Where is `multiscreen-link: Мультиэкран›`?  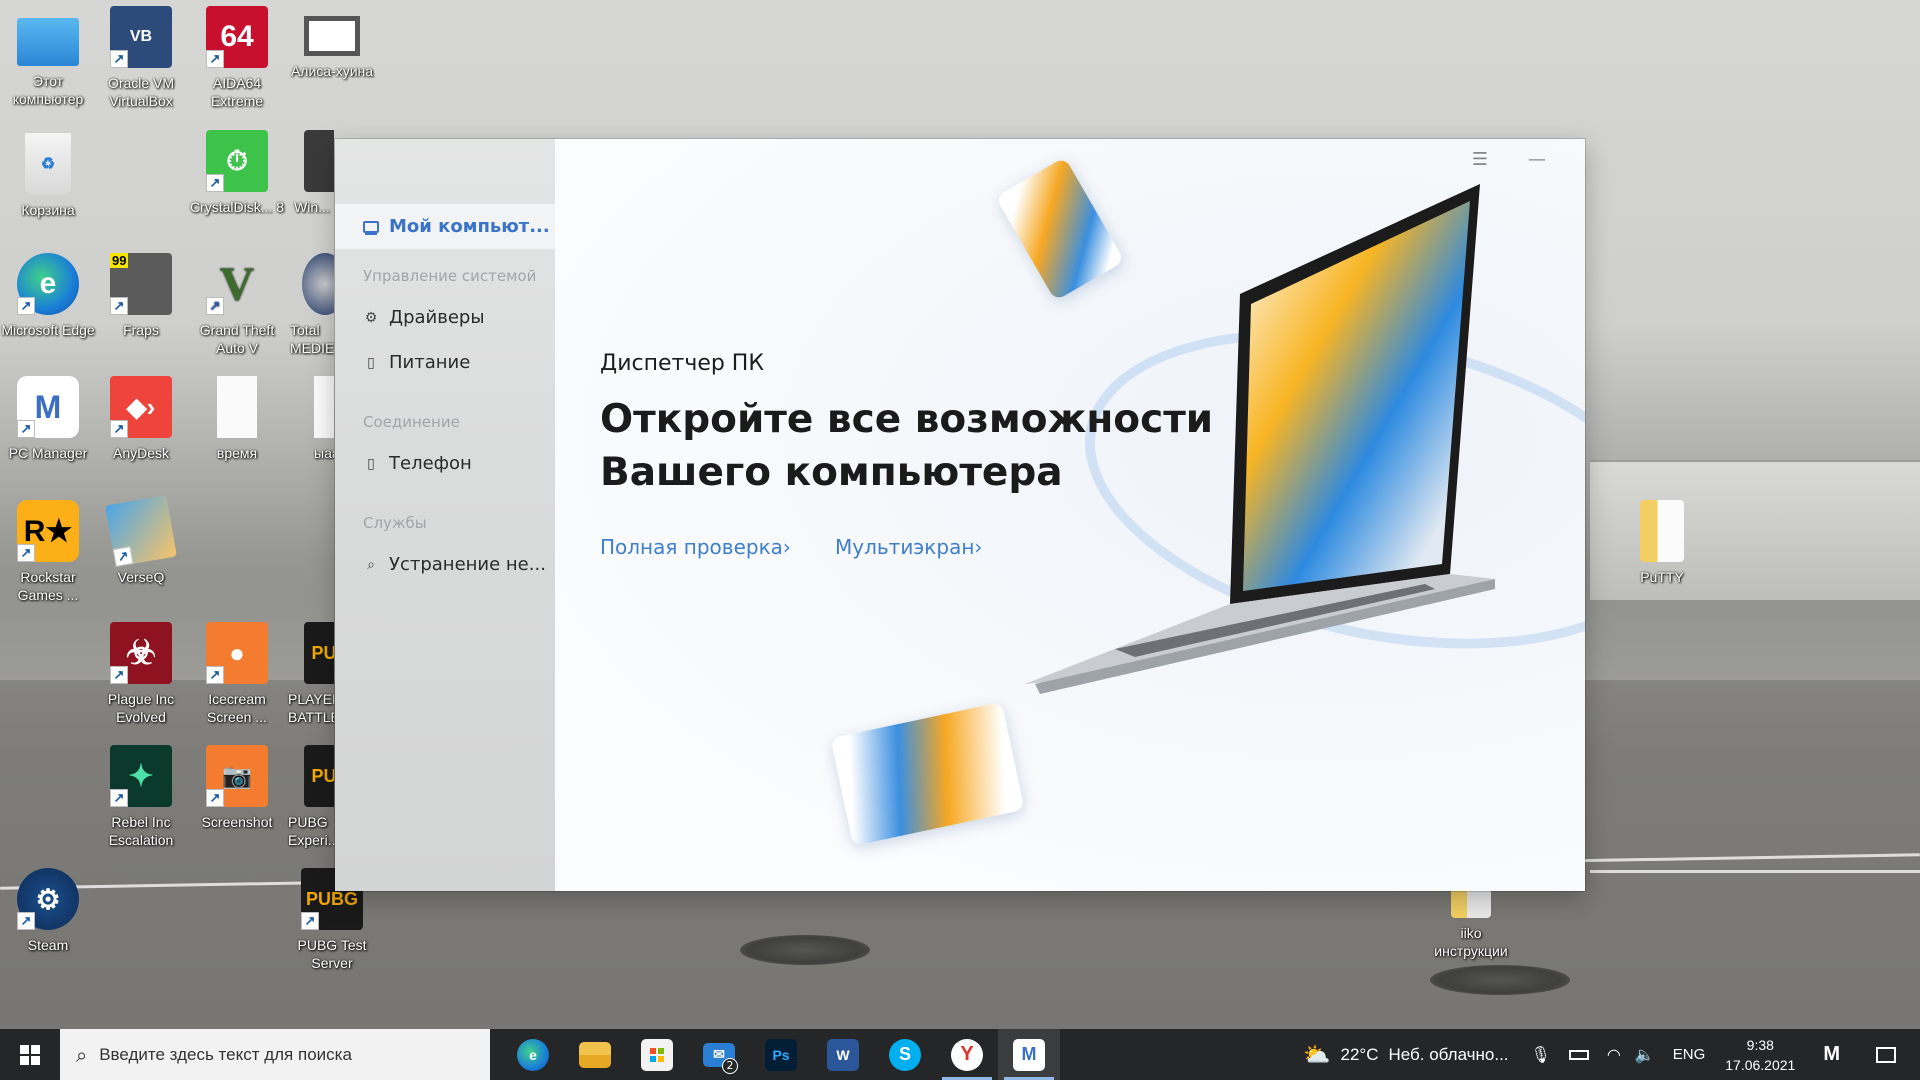
multiscreen-link: Мультиэкран› is located at coordinates (908, 547).